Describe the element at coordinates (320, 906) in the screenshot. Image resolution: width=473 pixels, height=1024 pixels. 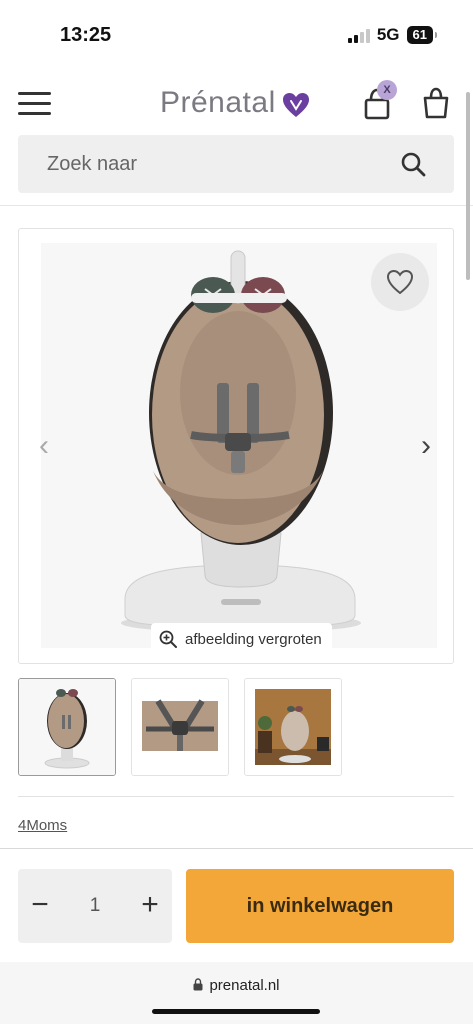
I see `add-to-cart-button: in winkelwagen` at that location.